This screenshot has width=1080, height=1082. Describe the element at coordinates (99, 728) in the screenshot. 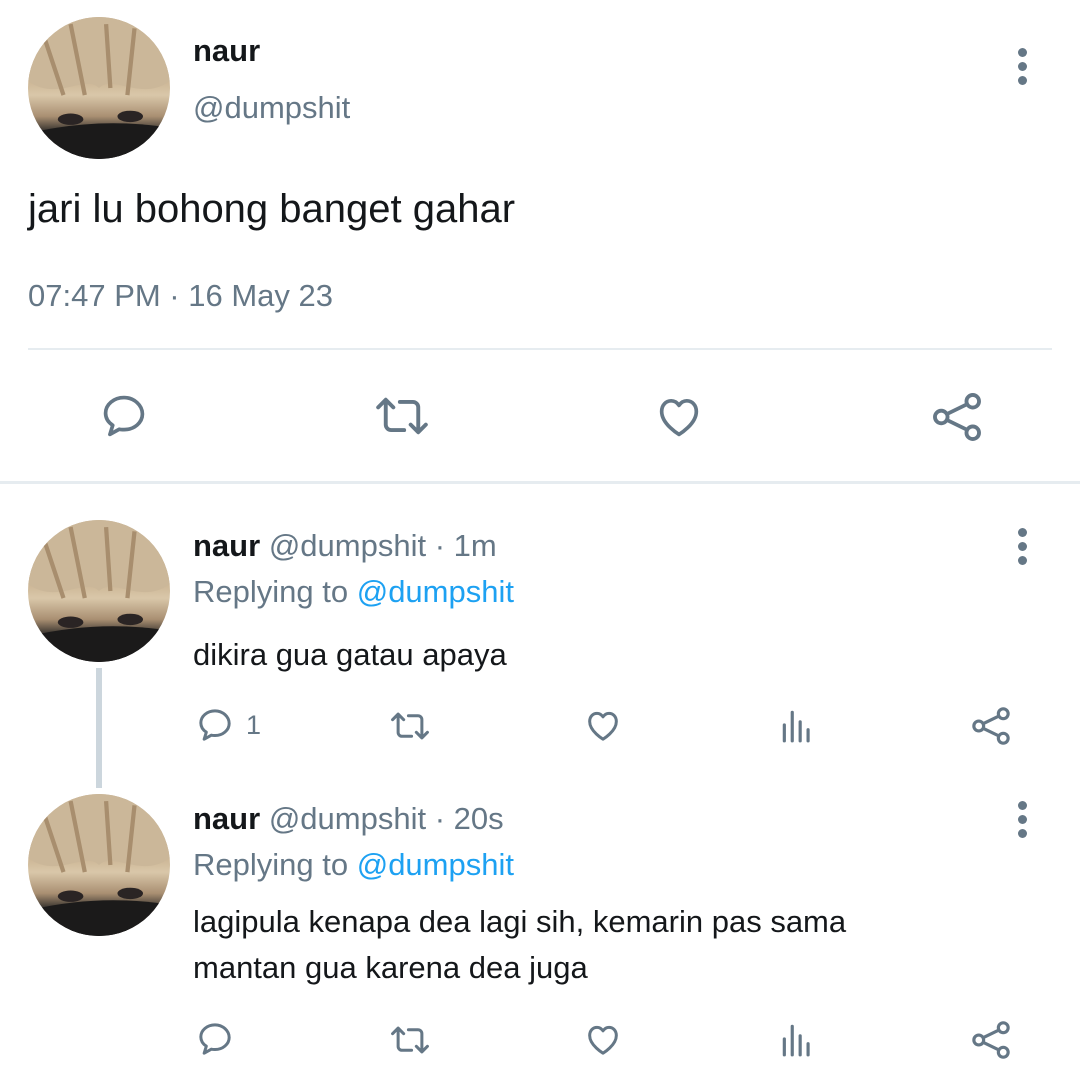

I see `thread-line` at that location.